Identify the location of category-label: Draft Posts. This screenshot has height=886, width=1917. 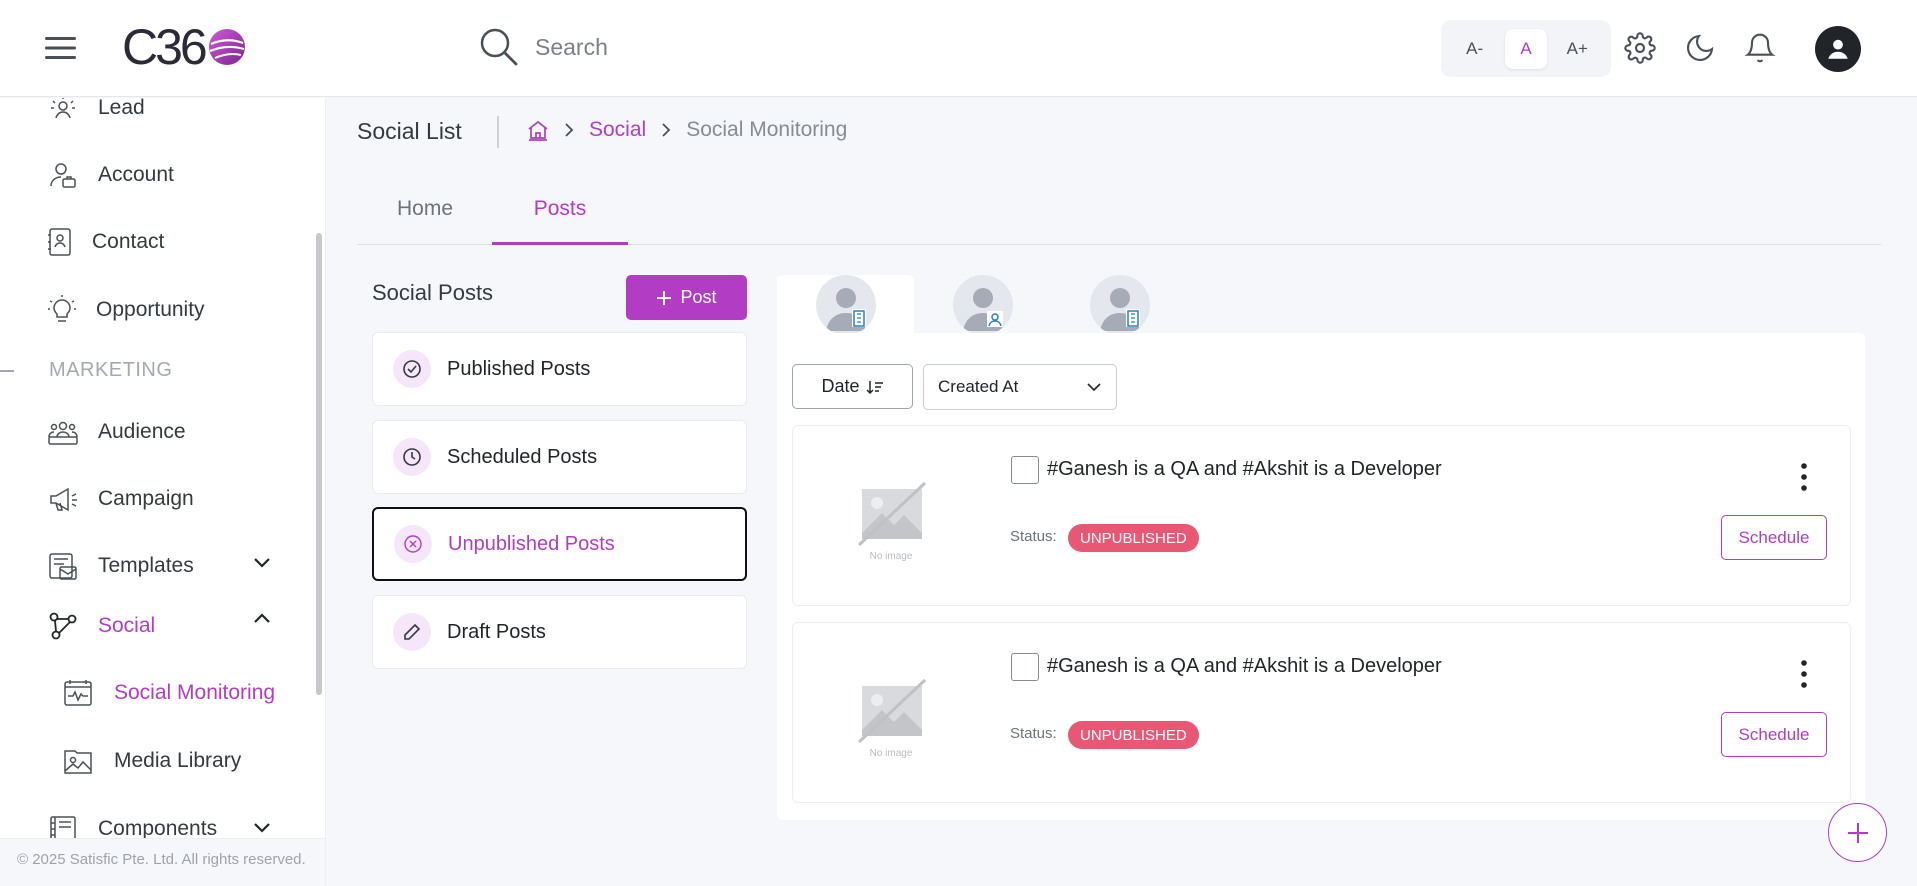
(496, 631).